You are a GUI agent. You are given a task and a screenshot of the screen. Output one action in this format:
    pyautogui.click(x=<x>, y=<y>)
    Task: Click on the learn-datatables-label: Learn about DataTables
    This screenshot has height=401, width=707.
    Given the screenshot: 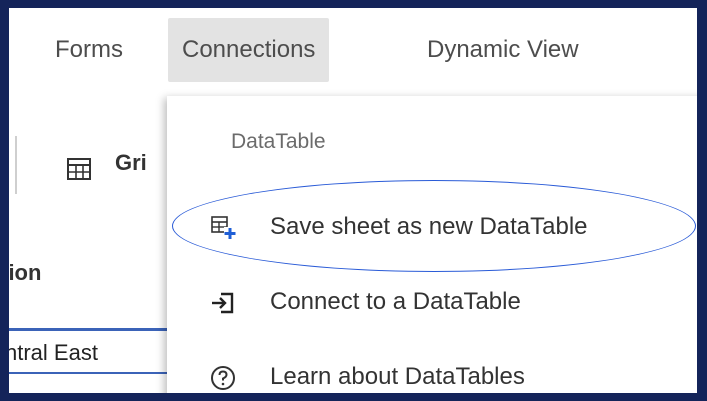 What is the action you would take?
    pyautogui.click(x=397, y=376)
    